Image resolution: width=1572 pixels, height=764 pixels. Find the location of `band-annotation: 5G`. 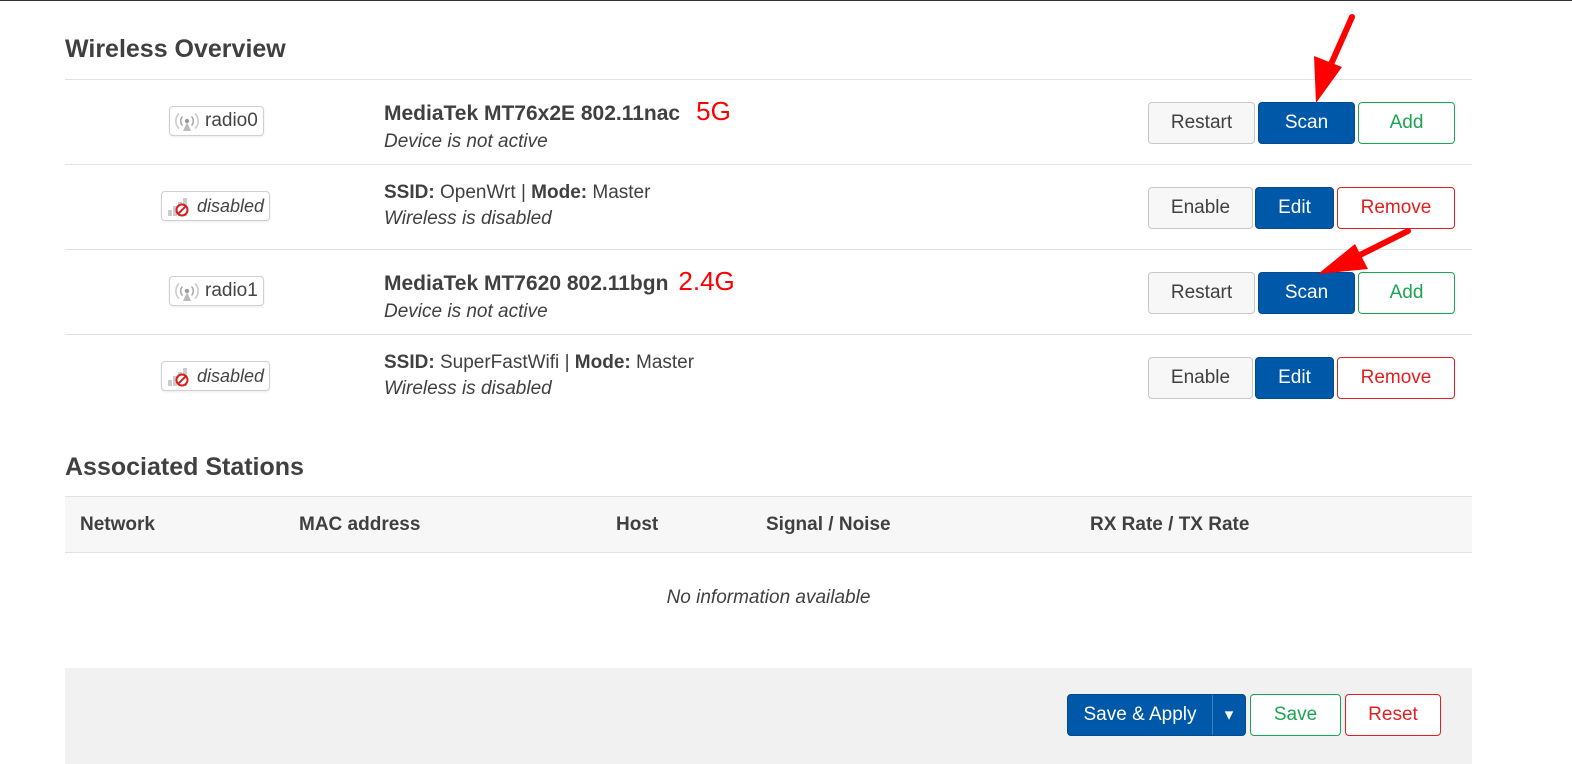

band-annotation: 5G is located at coordinates (713, 111).